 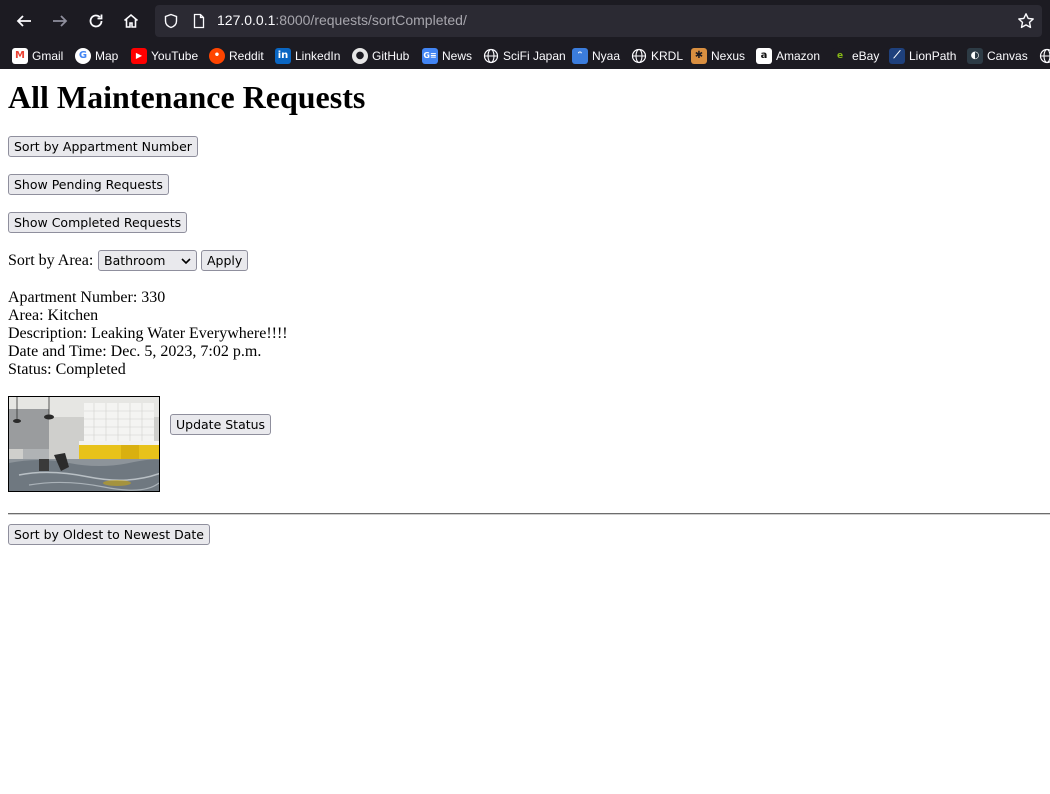 I want to click on bookmark-krdl: KRDL, so click(x=657, y=55).